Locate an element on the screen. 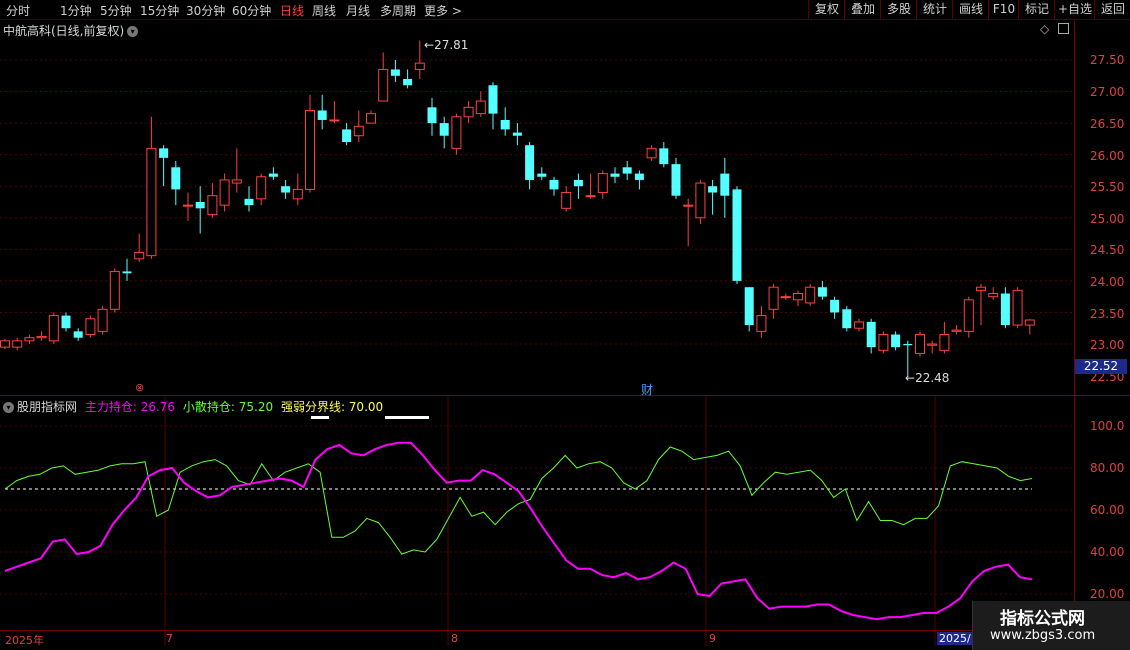  retail-holding-label: 小散持仓: 75.20 is located at coordinates (228, 407).